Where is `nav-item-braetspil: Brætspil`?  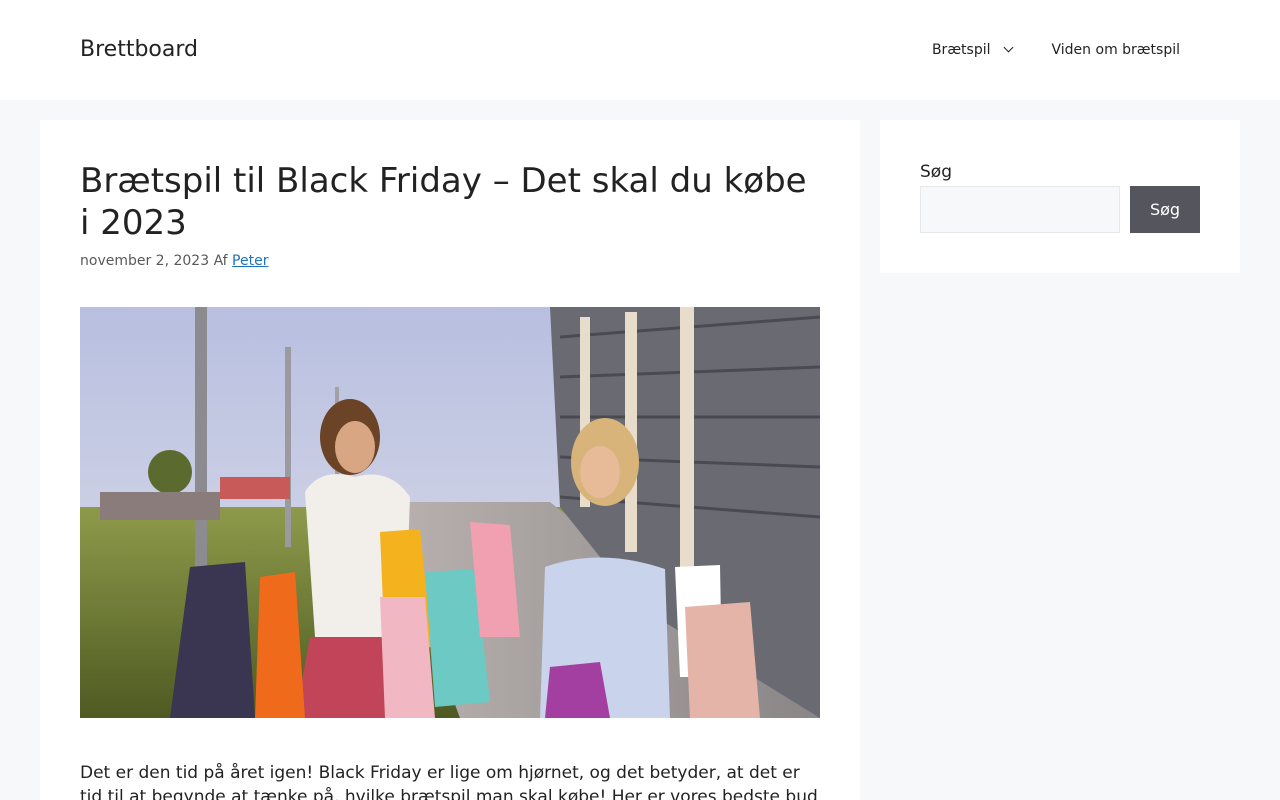
nav-item-braetspil: Brætspil is located at coordinates (972, 50).